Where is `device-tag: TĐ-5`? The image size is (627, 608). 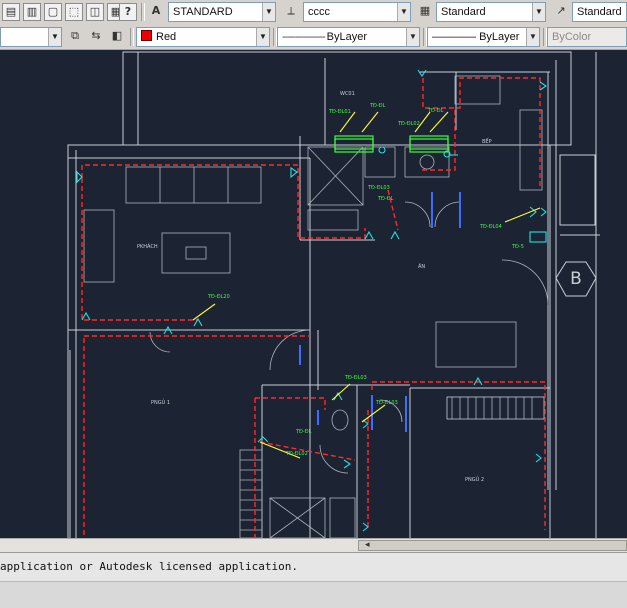
device-tag: TĐ-5 is located at coordinates (517, 247).